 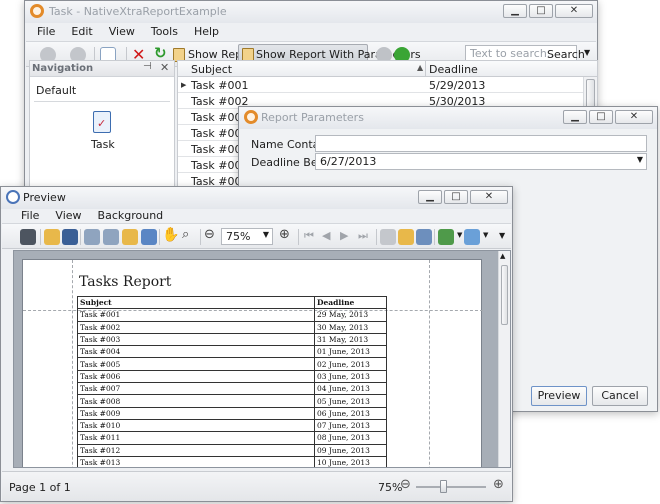 What do you see at coordinates (425, 69) in the screenshot?
I see `header-divider` at bounding box center [425, 69].